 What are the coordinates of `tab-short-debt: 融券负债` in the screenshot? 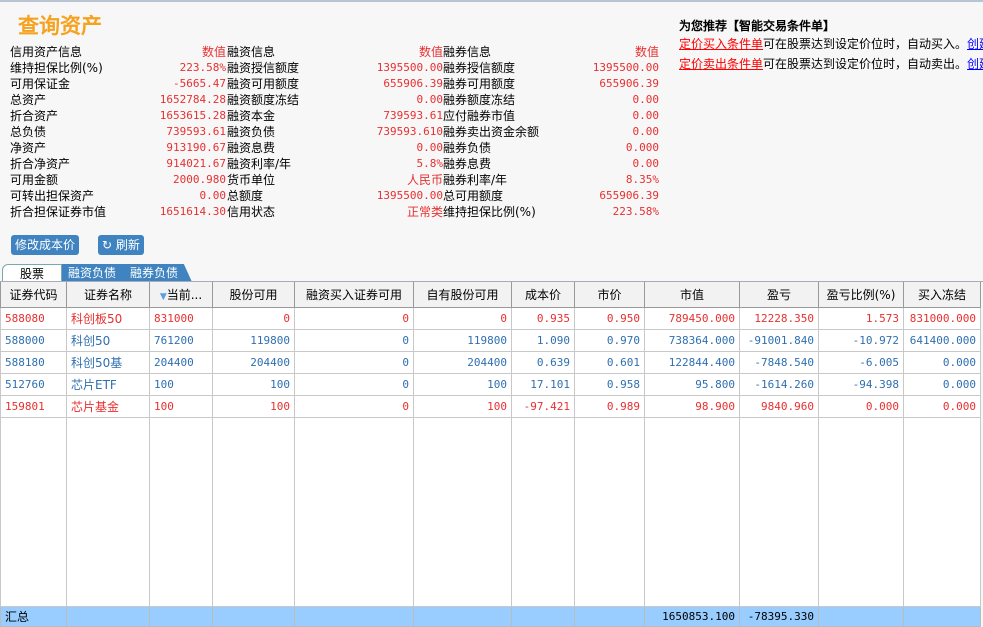 It's located at (158, 273).